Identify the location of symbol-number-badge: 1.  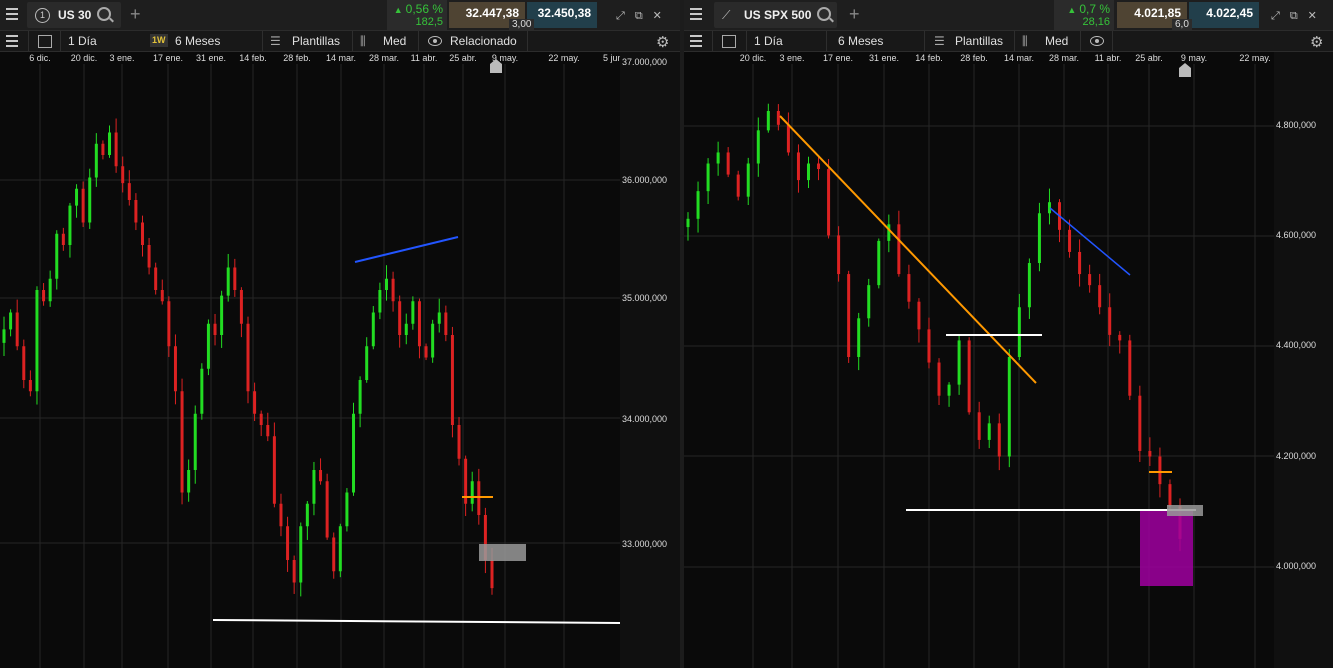
(42, 15).